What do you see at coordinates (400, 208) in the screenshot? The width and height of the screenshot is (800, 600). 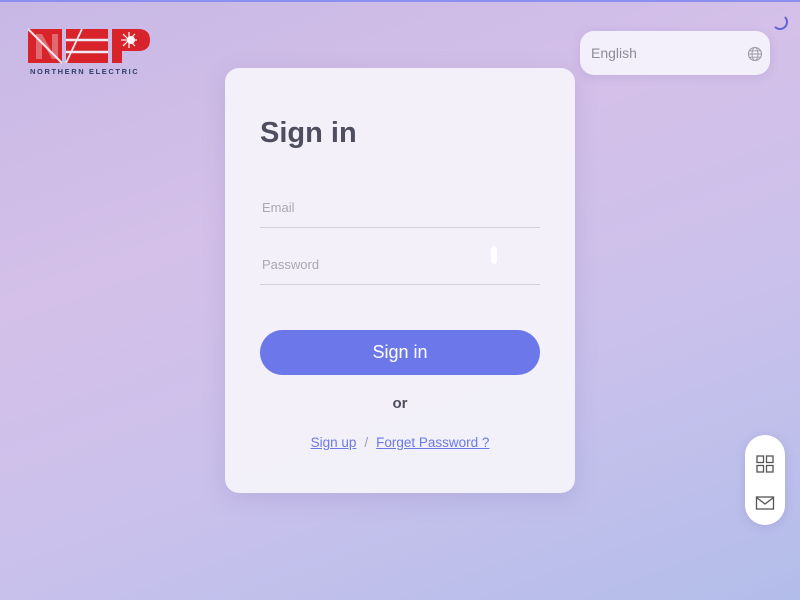 I see `email-input` at bounding box center [400, 208].